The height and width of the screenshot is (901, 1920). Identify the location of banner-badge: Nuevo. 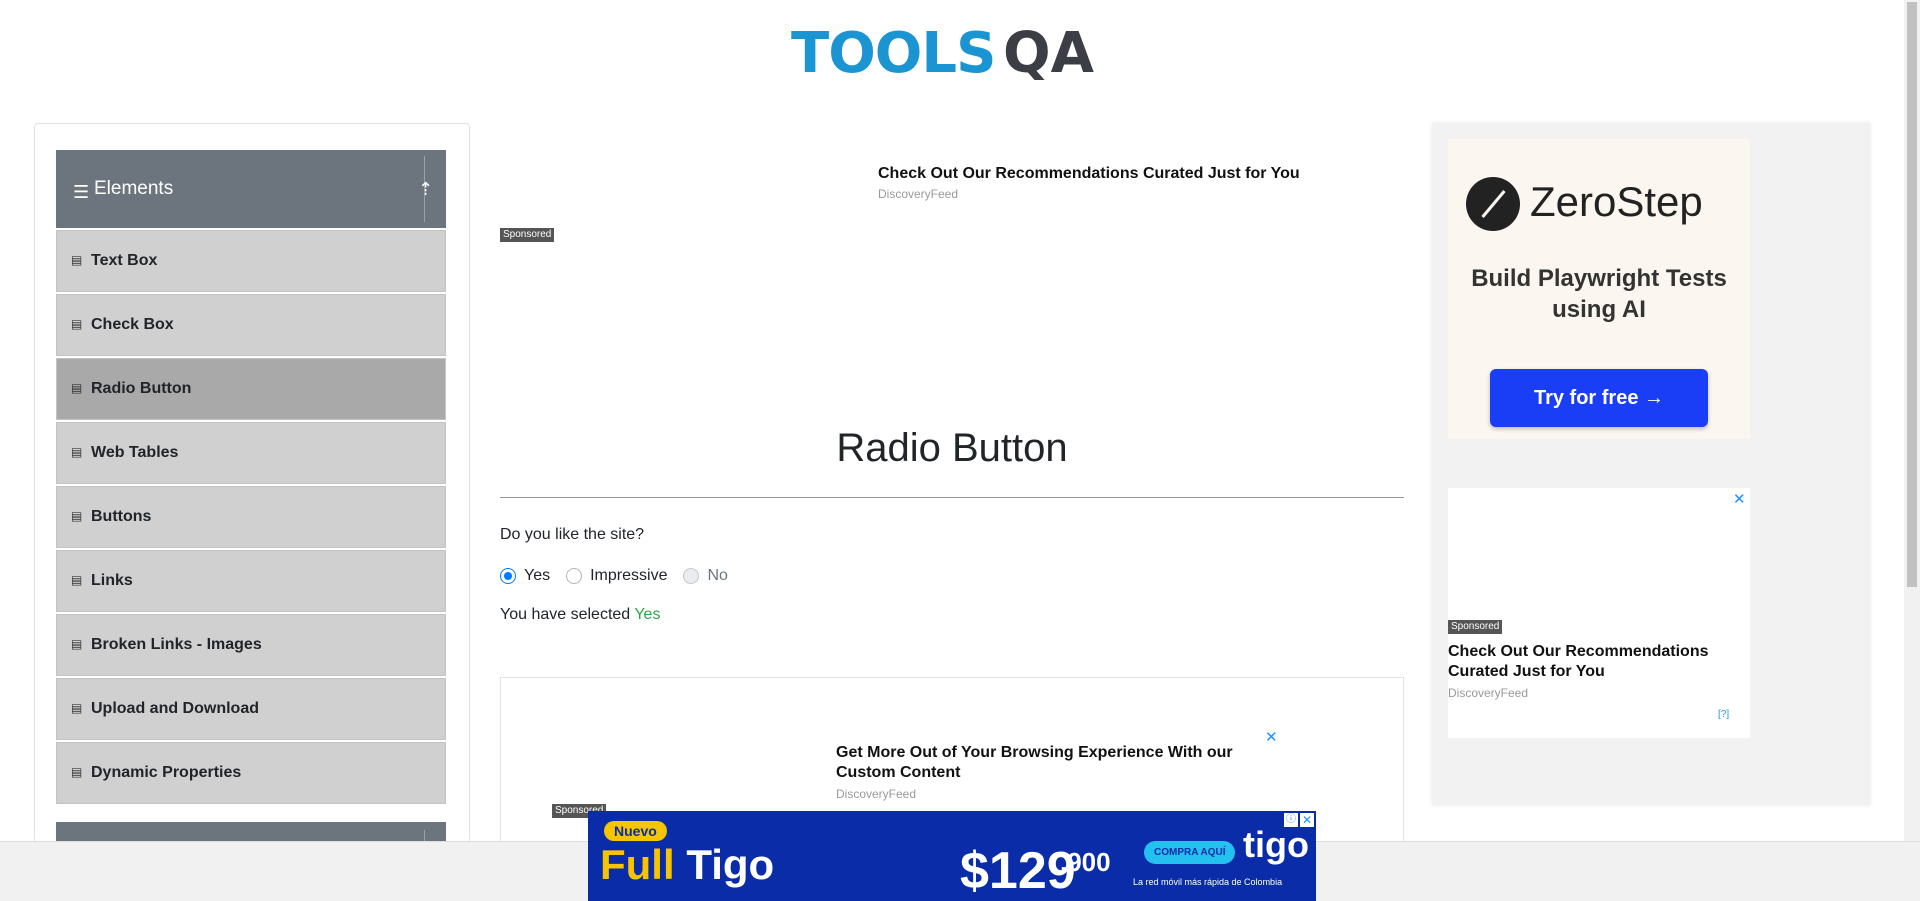
(635, 831).